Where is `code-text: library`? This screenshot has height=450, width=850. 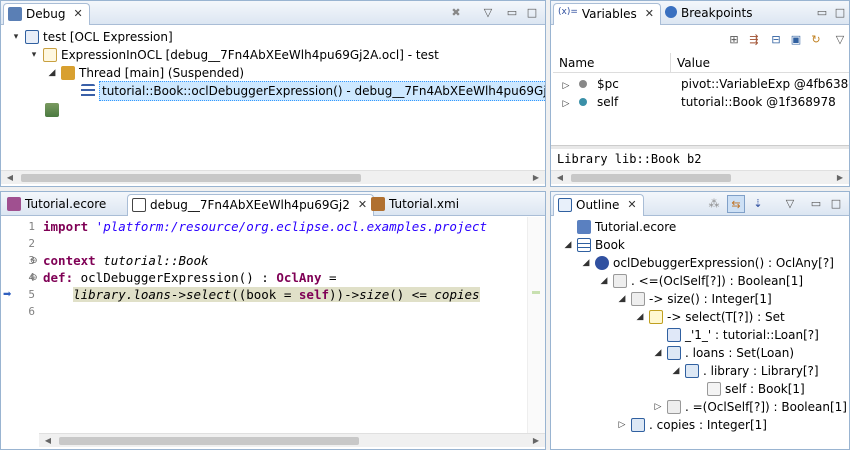 code-text: library is located at coordinates (99, 294).